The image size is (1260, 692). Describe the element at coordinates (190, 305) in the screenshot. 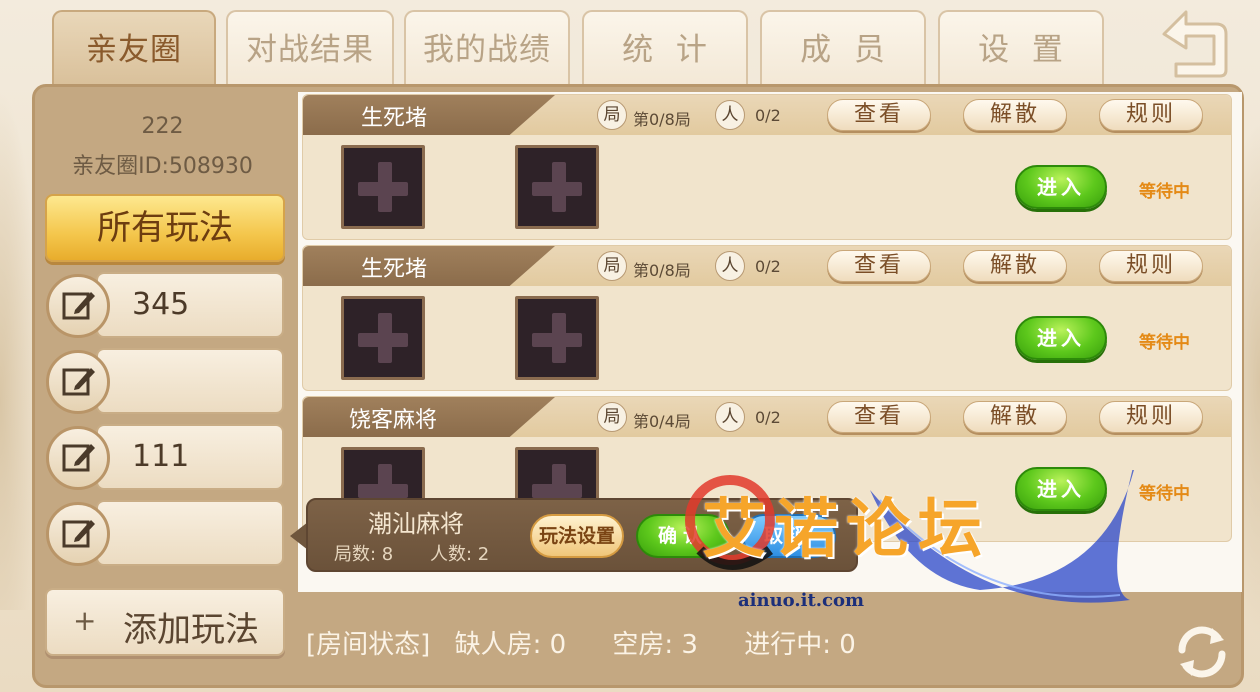

I see `mode-label: 345` at that location.